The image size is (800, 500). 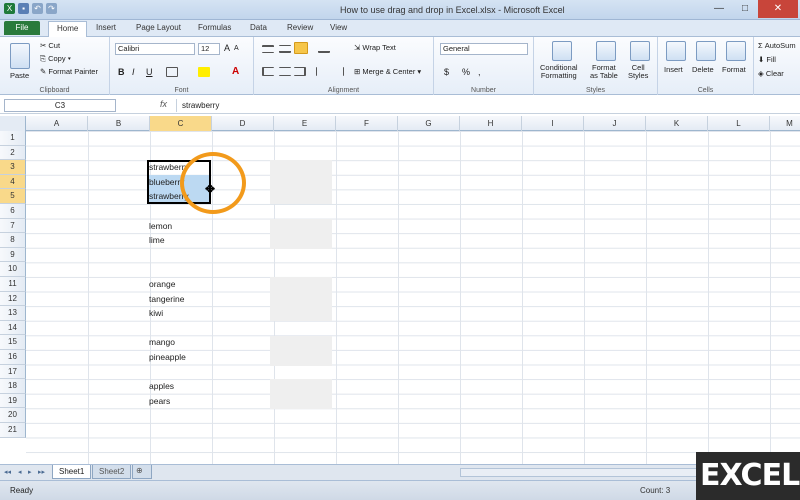 I want to click on comma-button: ,, so click(x=479, y=72).